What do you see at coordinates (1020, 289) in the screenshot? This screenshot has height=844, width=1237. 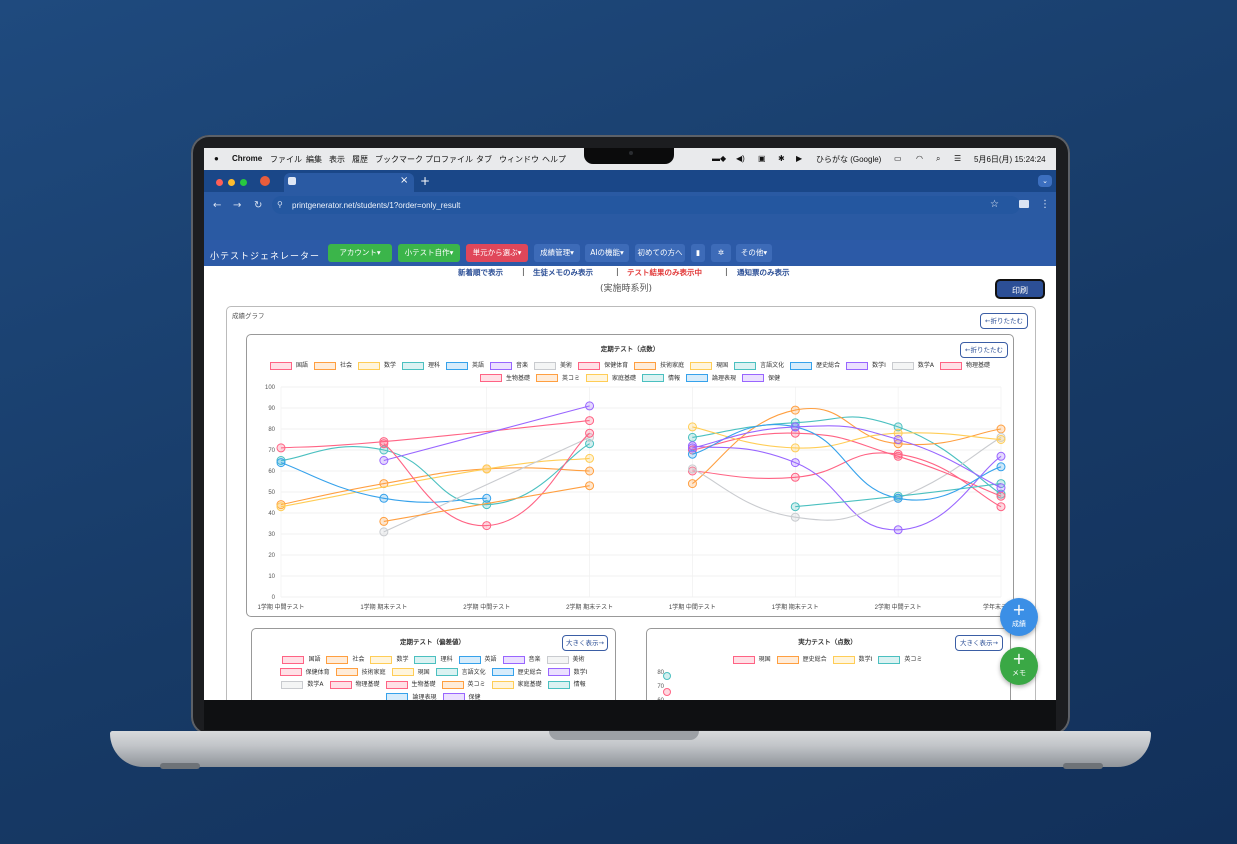 I see `print-button: 印刷` at bounding box center [1020, 289].